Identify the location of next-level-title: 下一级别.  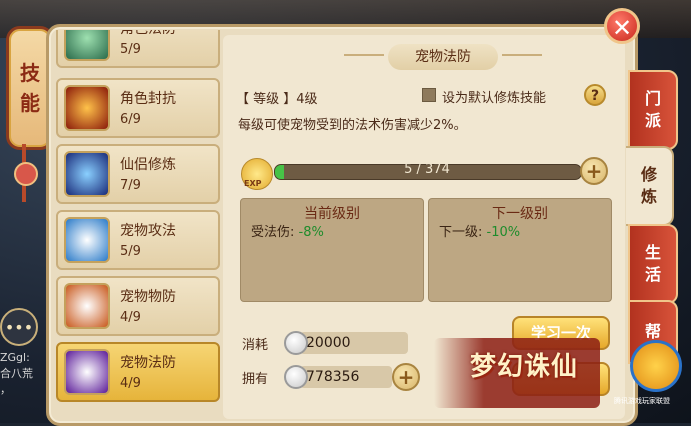
(520, 214).